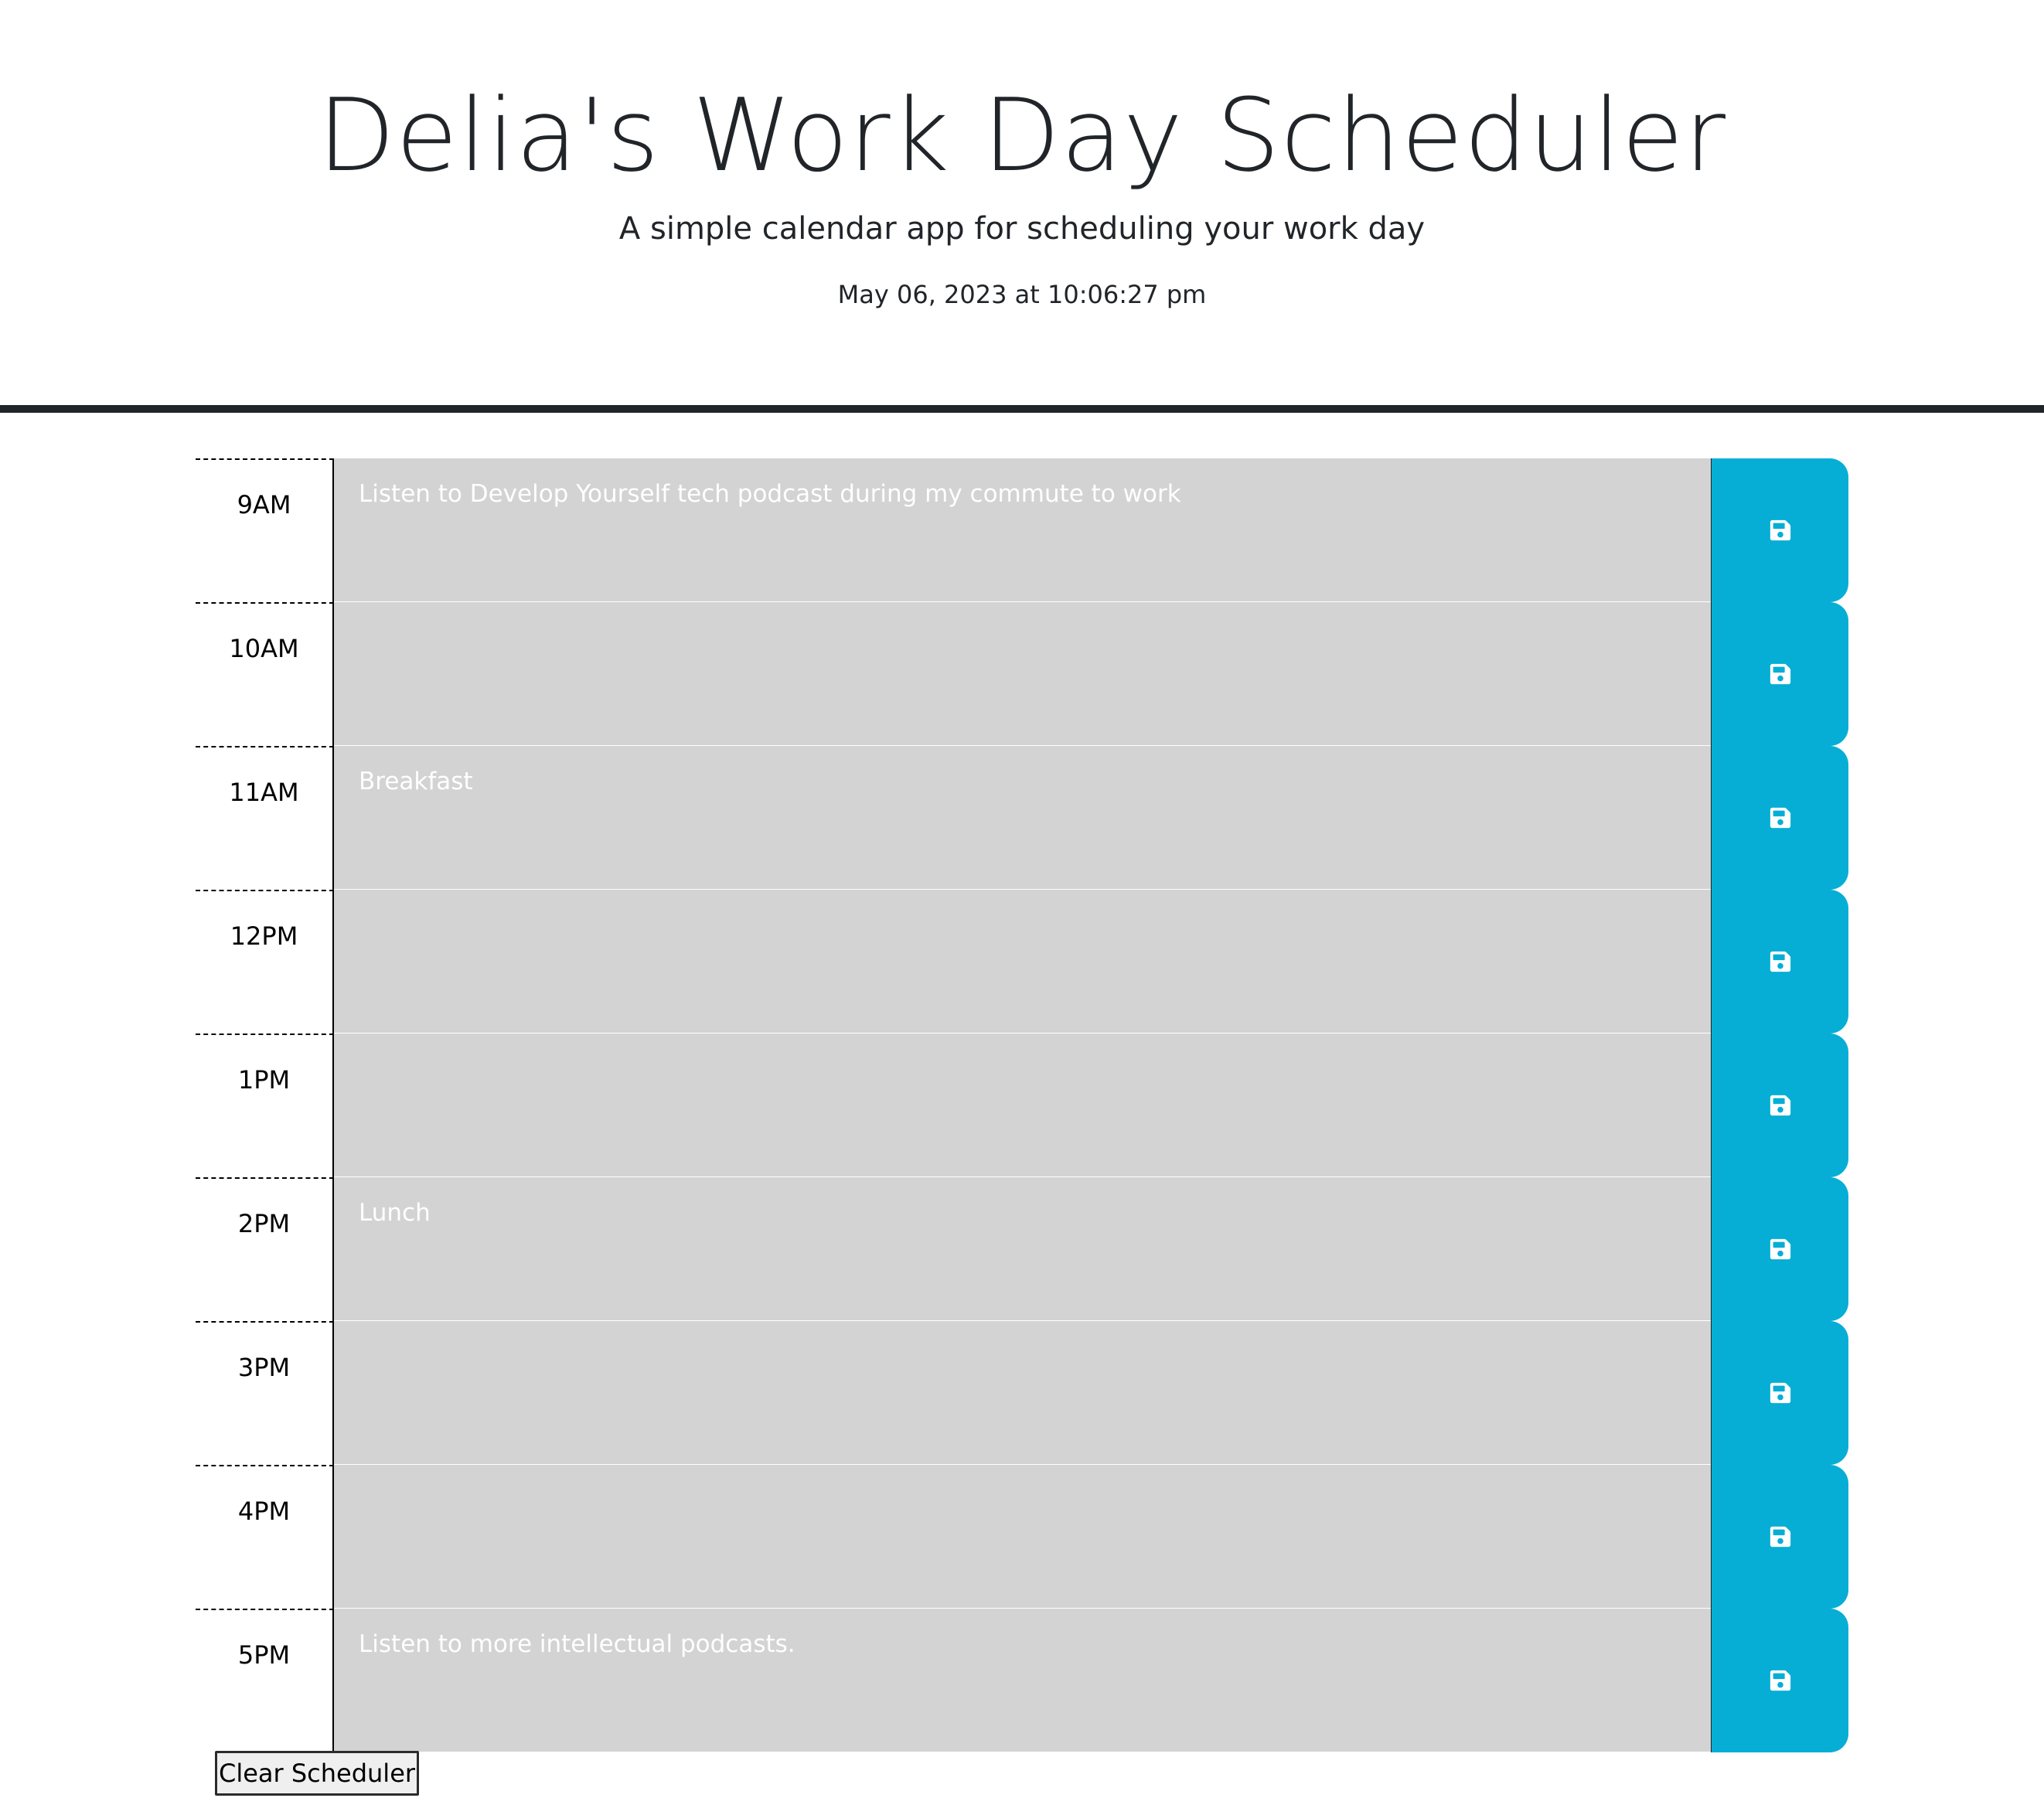  What do you see at coordinates (1022, 294) in the screenshot?
I see `current-datetime: May 06, 2023 at 10:06:27 pm` at bounding box center [1022, 294].